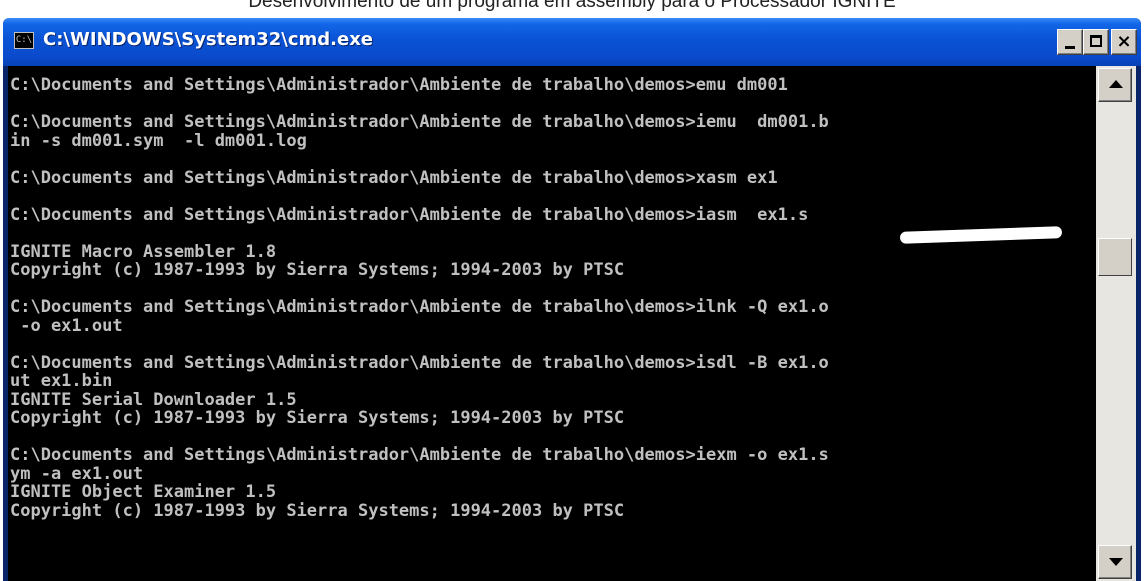 This screenshot has width=1144, height=581. Describe the element at coordinates (208, 39) in the screenshot. I see `window-title: C:\WINDOWS\System32\cmd.exe` at that location.